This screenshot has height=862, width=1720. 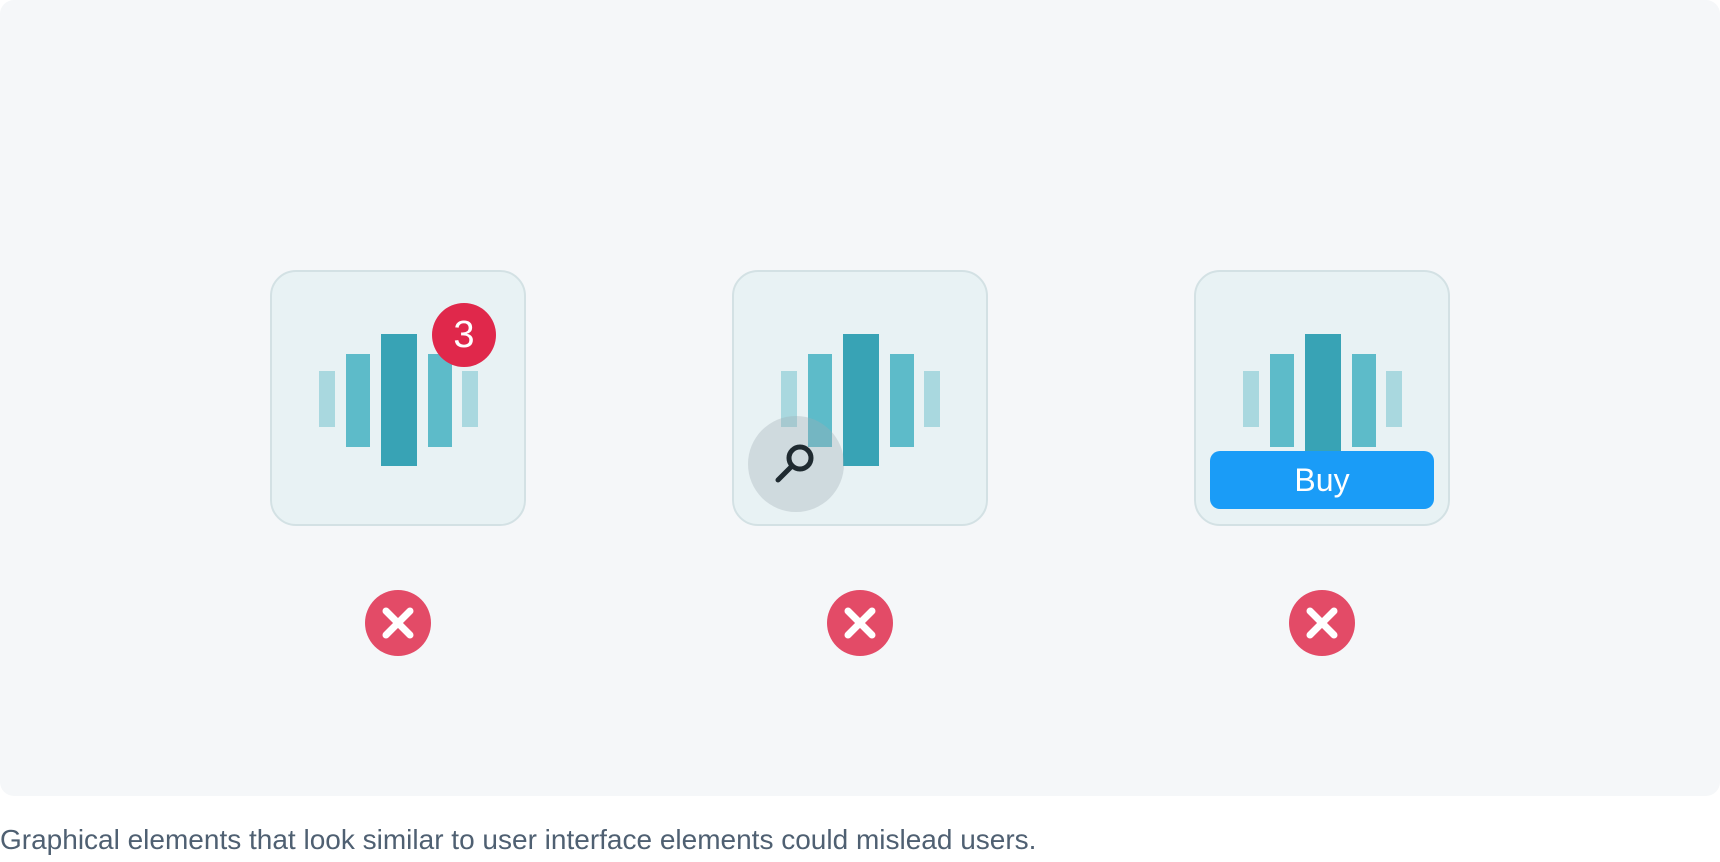 I want to click on example-badge: 3, so click(x=398, y=463).